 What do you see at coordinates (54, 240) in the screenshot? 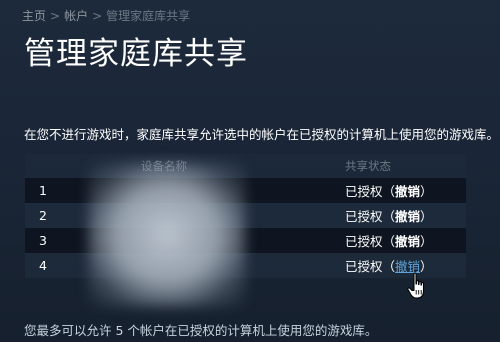
I see `row-number: 3` at bounding box center [54, 240].